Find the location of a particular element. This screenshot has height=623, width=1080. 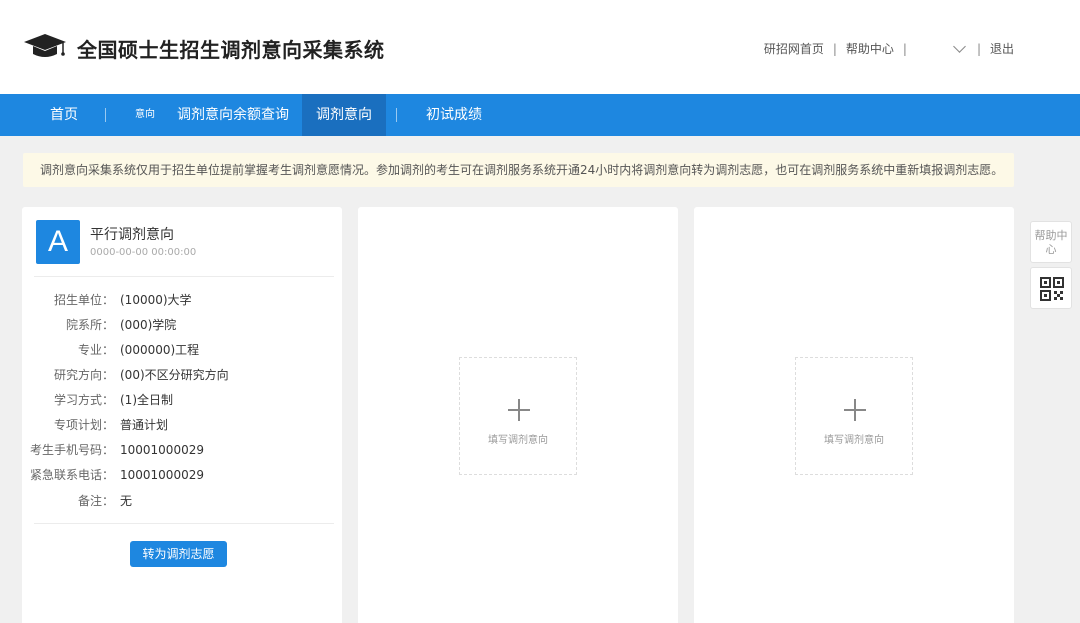

info-label: 招生单位： is located at coordinates (83, 300).